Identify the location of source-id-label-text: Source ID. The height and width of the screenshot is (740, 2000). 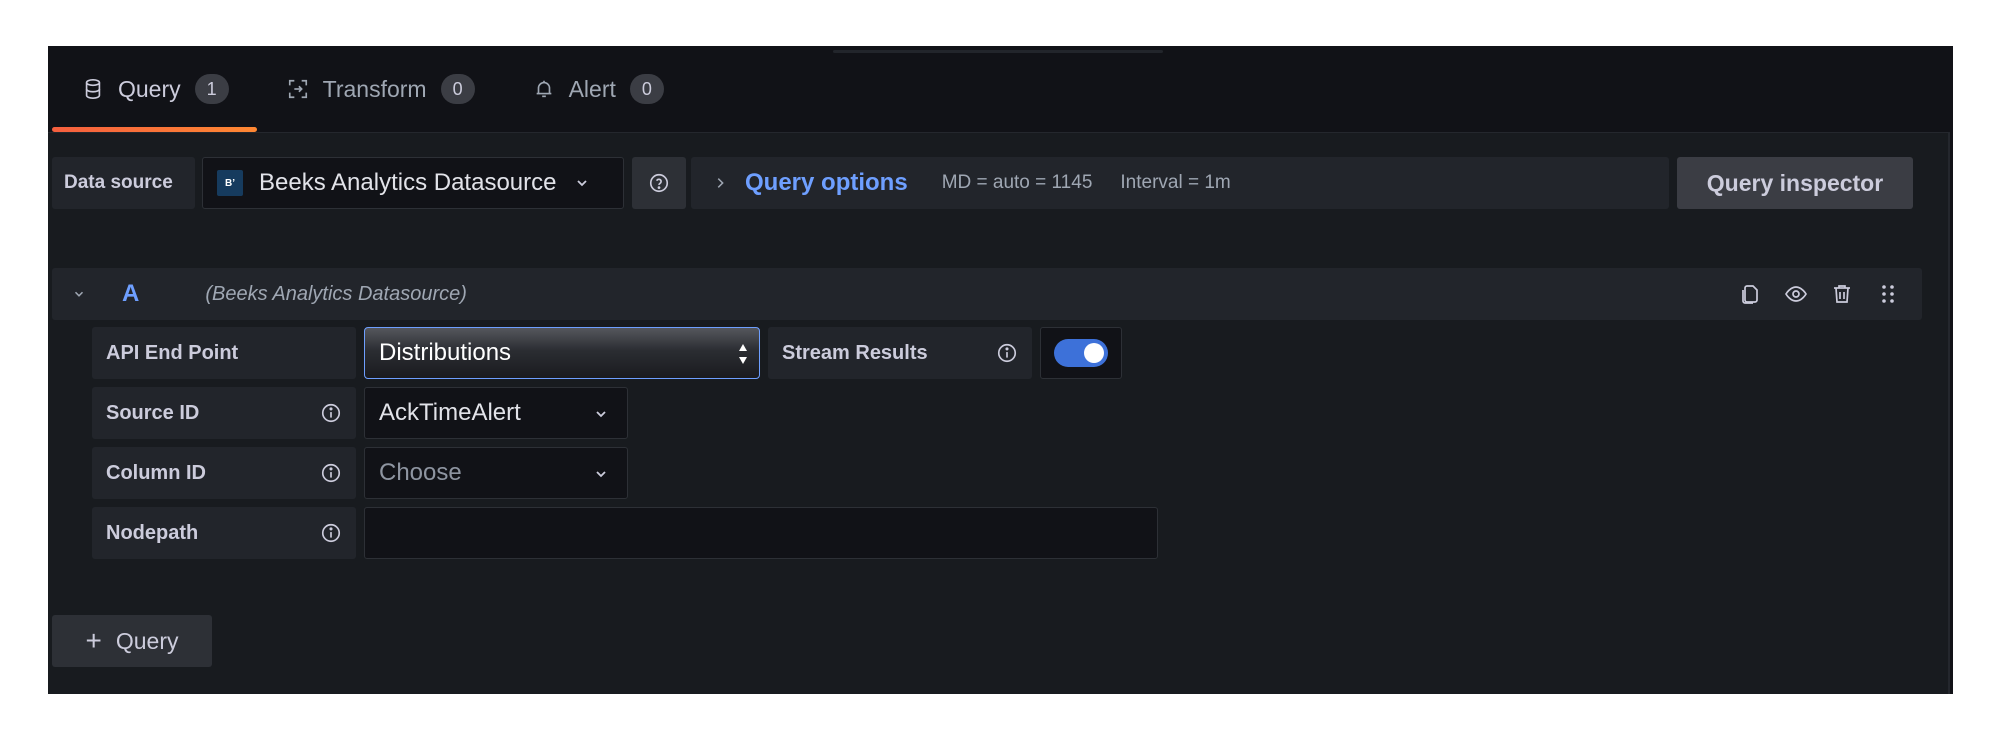
(153, 412).